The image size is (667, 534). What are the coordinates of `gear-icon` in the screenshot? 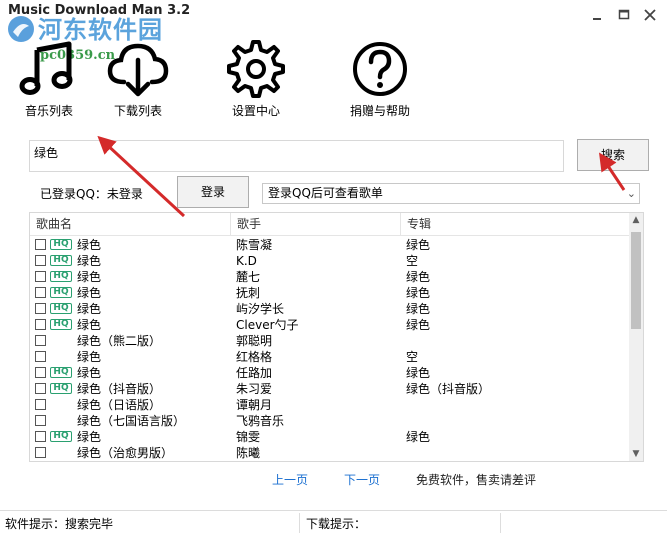 It's located at (256, 69).